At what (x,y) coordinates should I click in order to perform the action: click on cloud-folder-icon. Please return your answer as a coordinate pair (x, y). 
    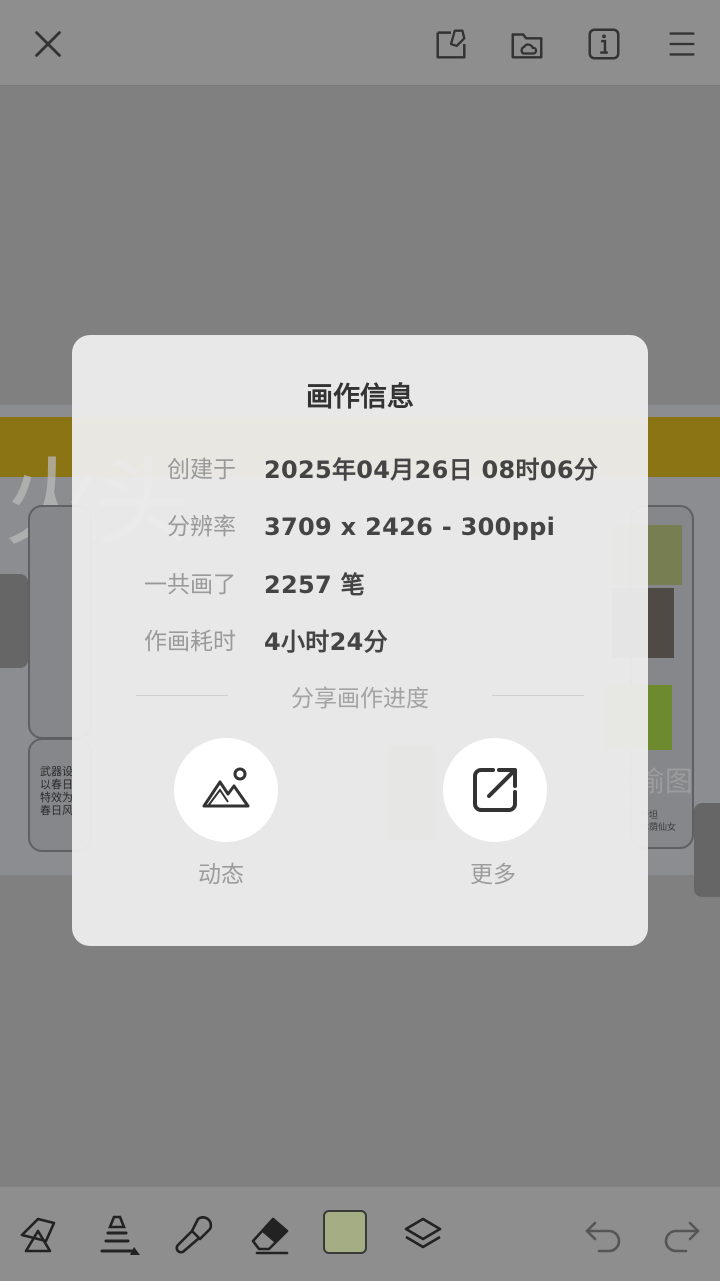
    Looking at the image, I should click on (527, 44).